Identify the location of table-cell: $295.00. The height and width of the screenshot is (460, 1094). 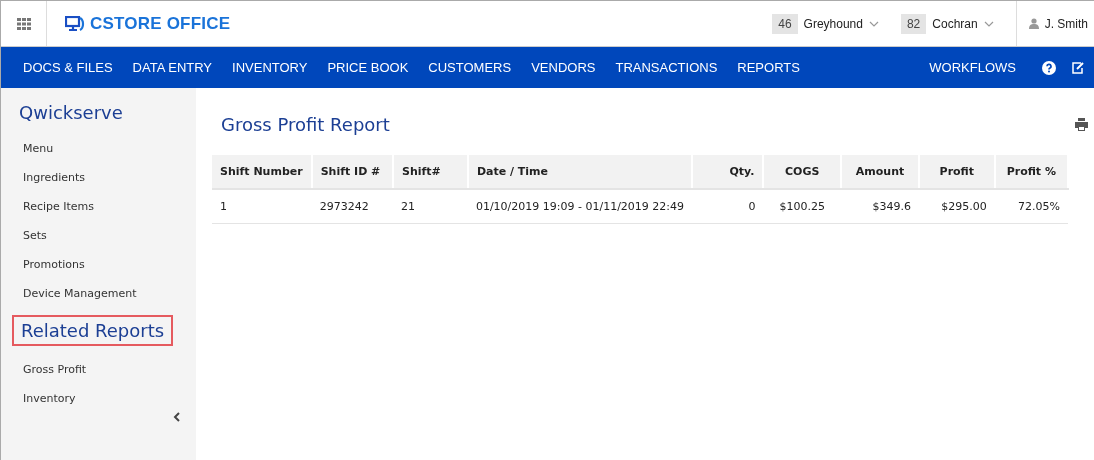
(957, 206).